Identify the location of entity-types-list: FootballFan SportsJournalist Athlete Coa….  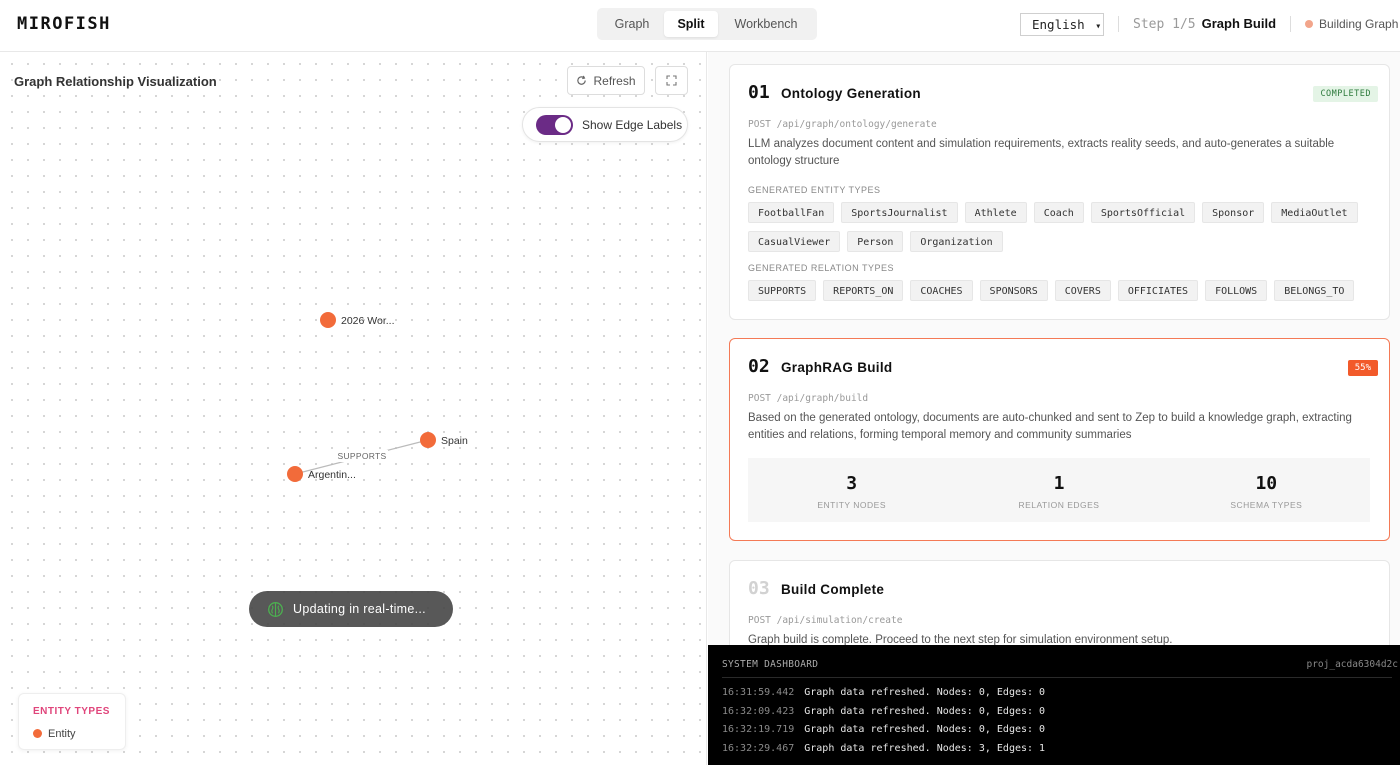
(1063, 227).